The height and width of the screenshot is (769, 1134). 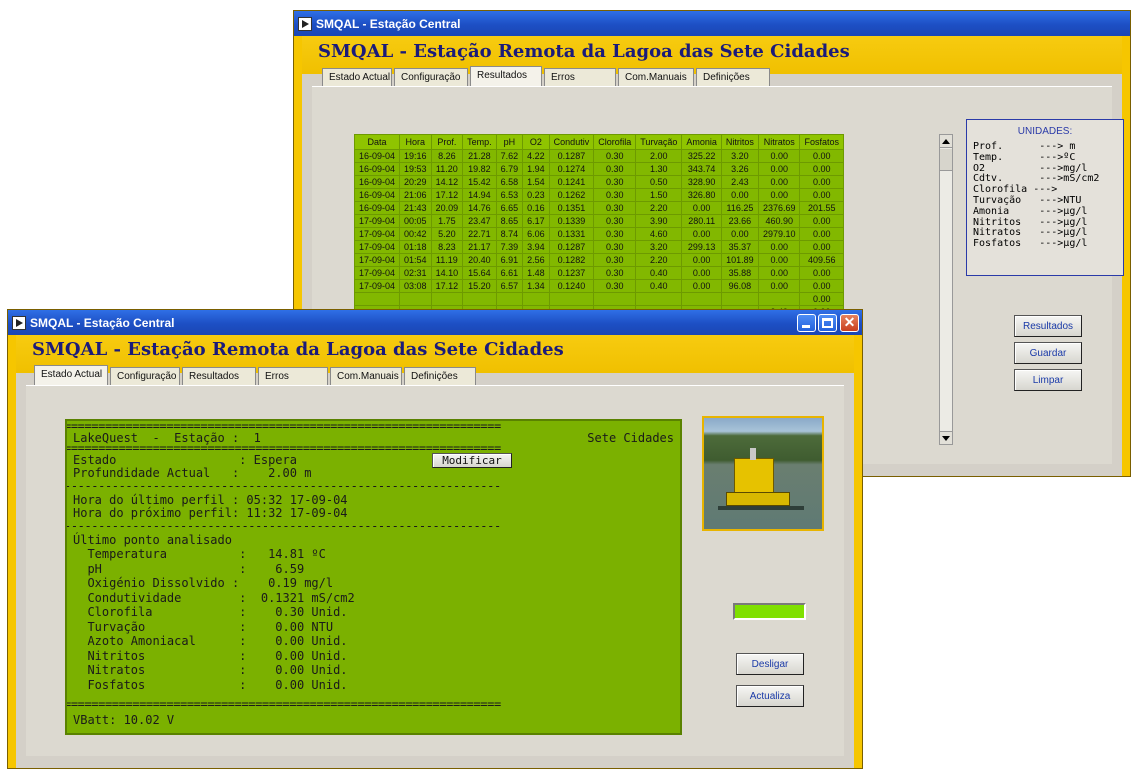 I want to click on lcd-vbatt: VBatt: 10.02 V, so click(x=124, y=720).